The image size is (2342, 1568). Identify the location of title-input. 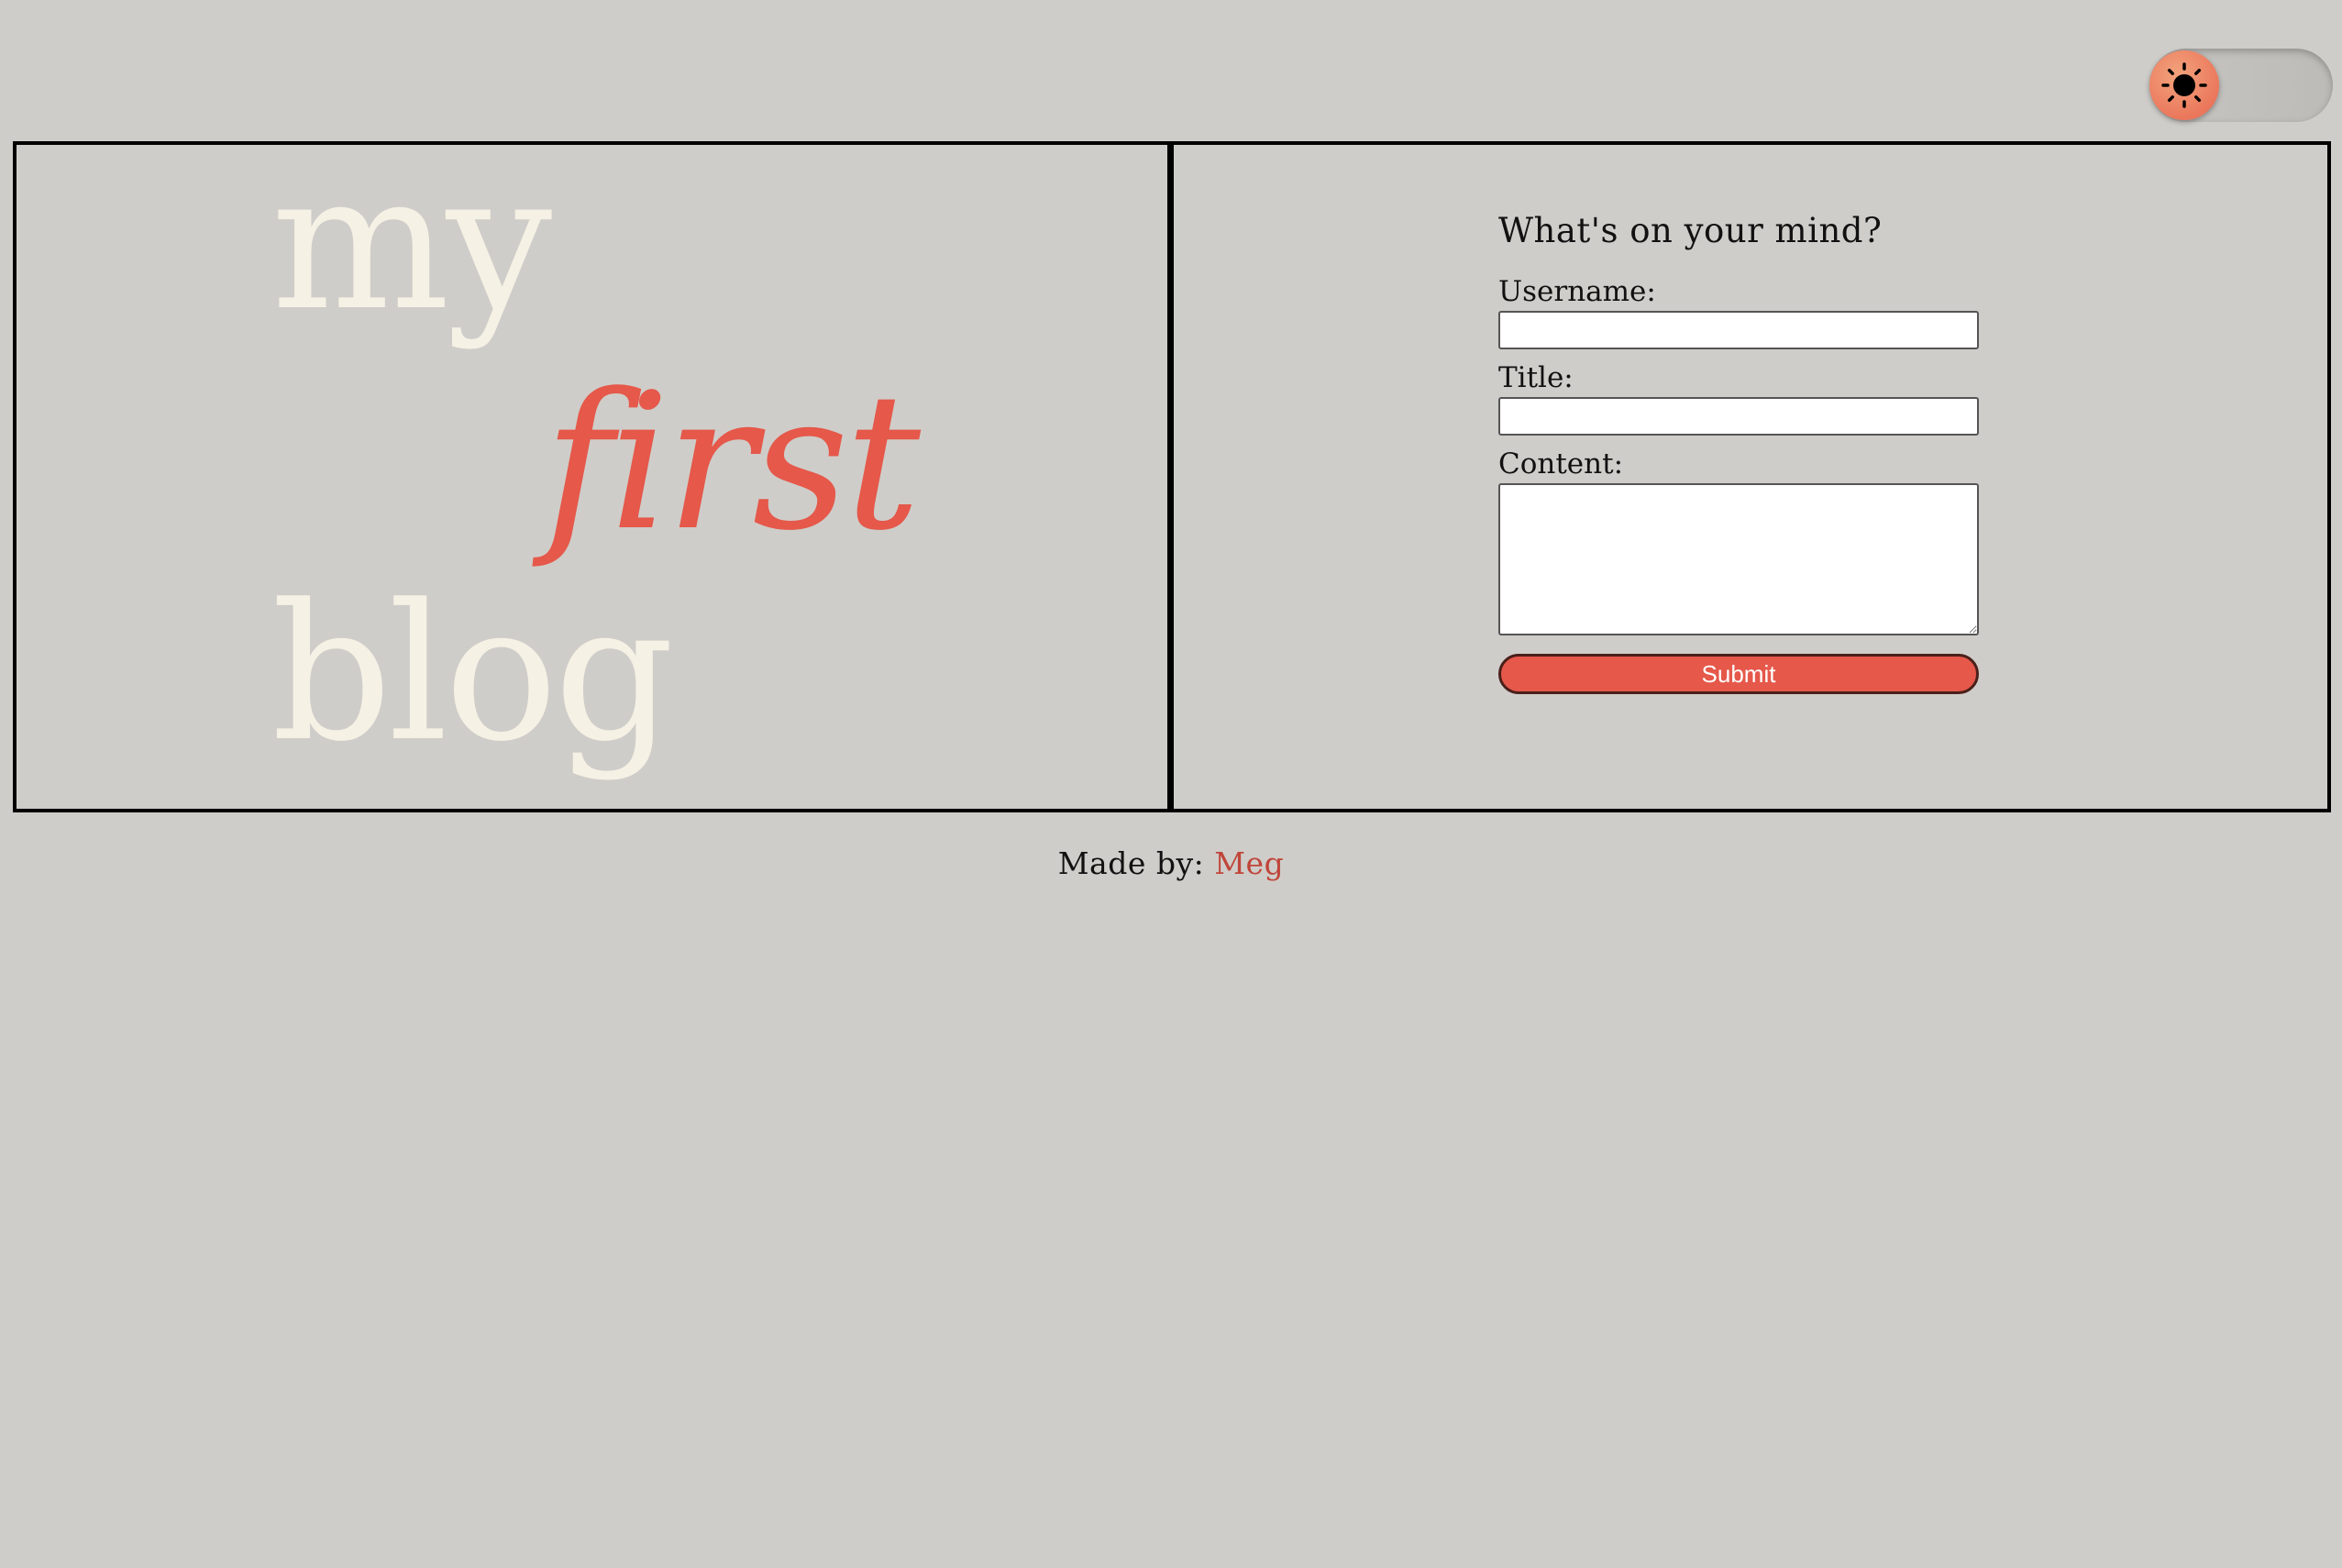
(1738, 416).